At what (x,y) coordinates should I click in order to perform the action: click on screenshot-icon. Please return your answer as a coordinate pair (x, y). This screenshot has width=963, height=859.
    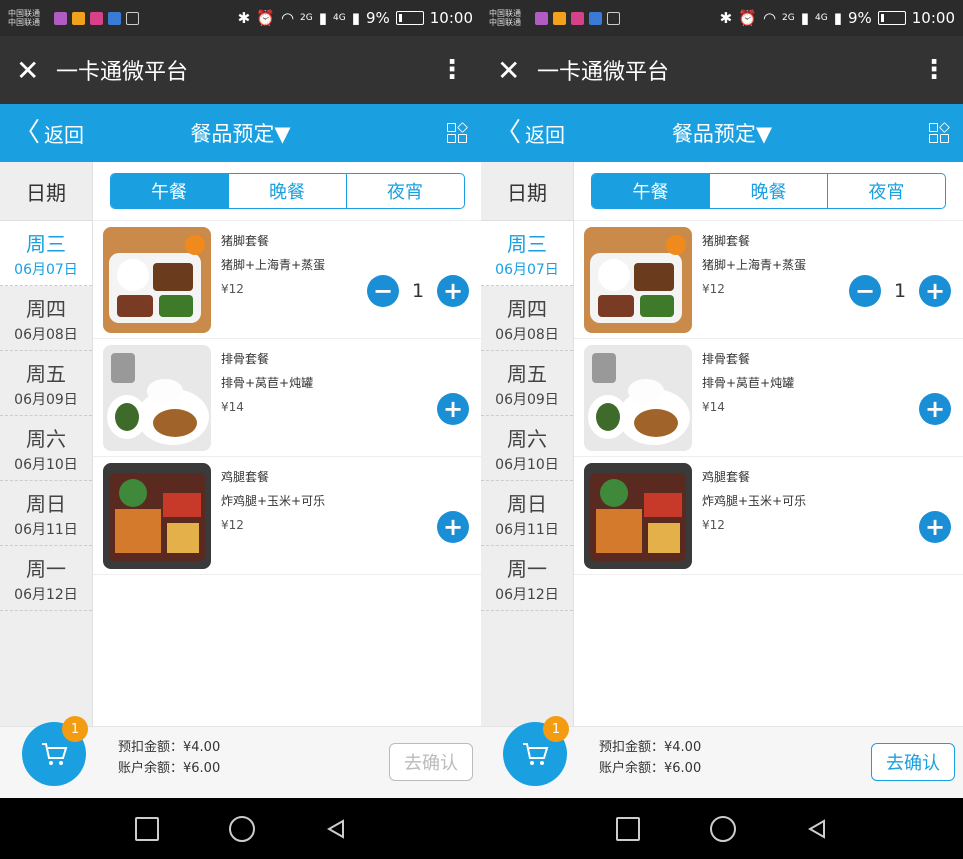
    Looking at the image, I should click on (613, 18).